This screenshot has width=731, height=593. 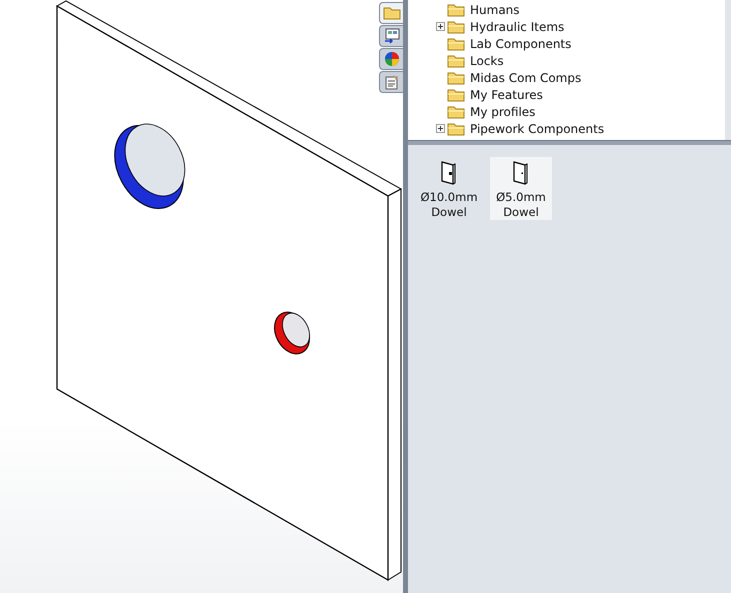 What do you see at coordinates (526, 77) in the screenshot?
I see `tree-item: Midas Com Comps` at bounding box center [526, 77].